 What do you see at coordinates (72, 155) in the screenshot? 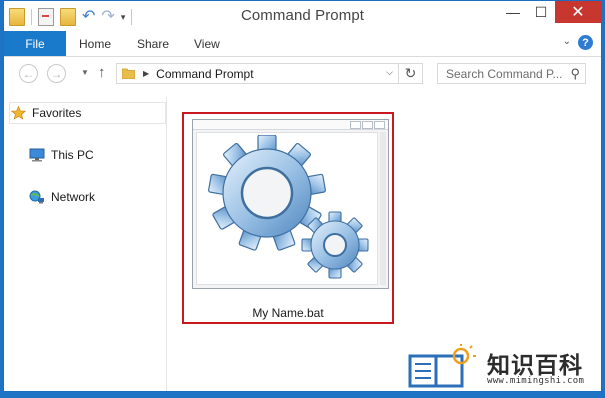
I see `sidebar-item-label: This PC` at bounding box center [72, 155].